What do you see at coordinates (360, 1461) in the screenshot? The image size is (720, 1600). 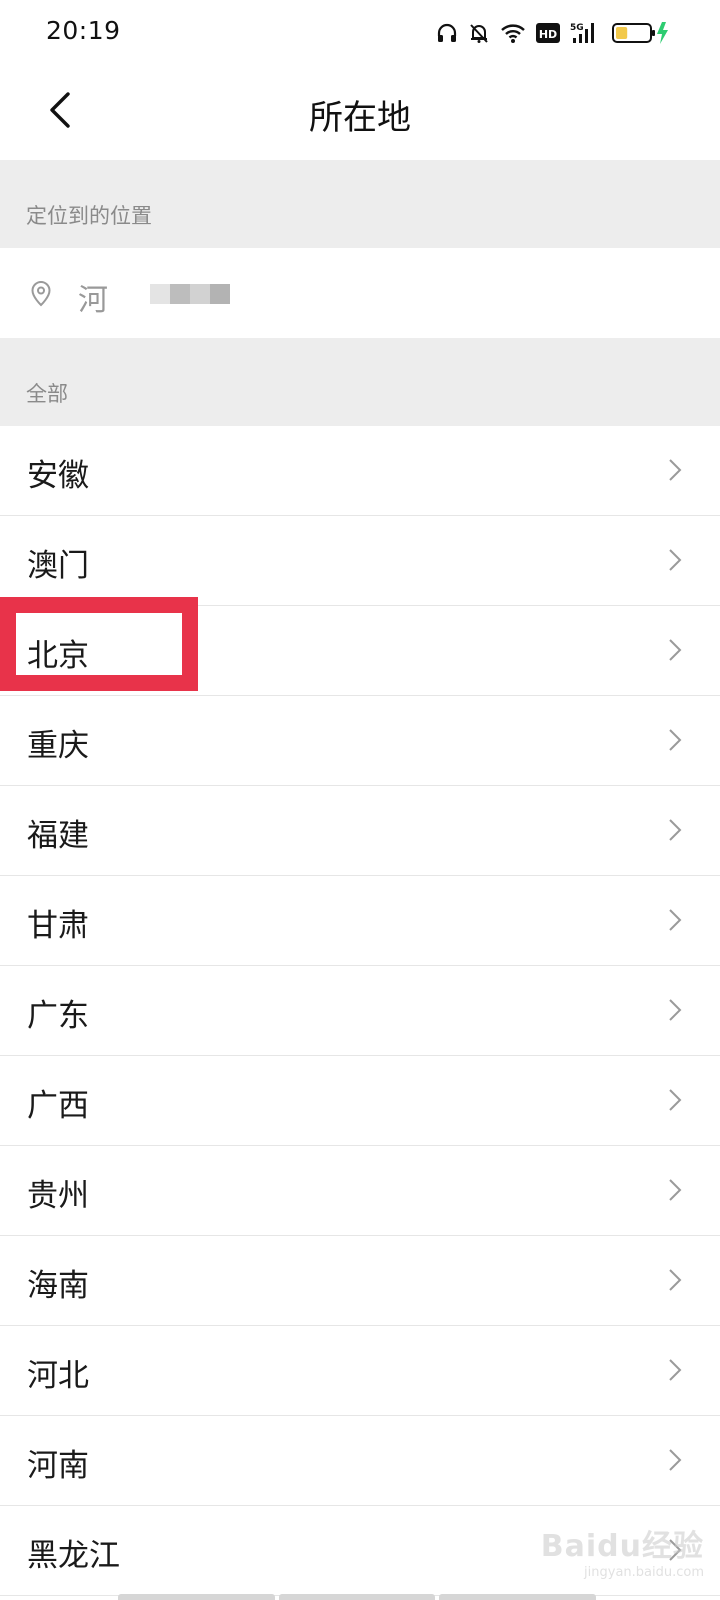 I see `province-item-henan: 河南` at bounding box center [360, 1461].